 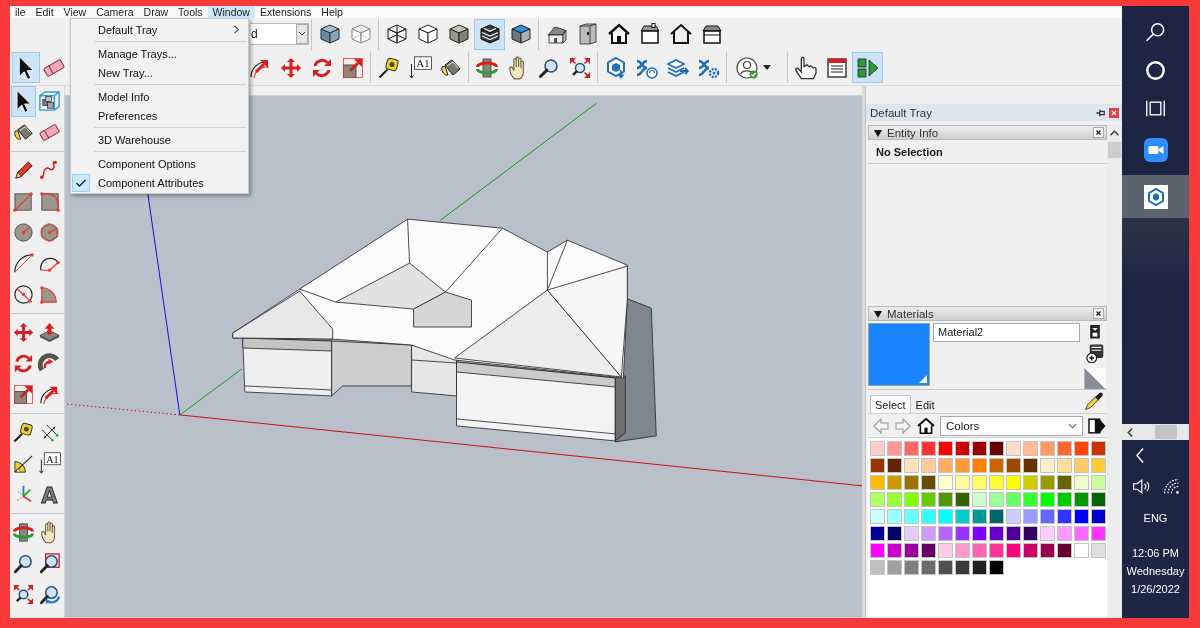 What do you see at coordinates (1095, 353) in the screenshot?
I see `paint-can-plus-icon` at bounding box center [1095, 353].